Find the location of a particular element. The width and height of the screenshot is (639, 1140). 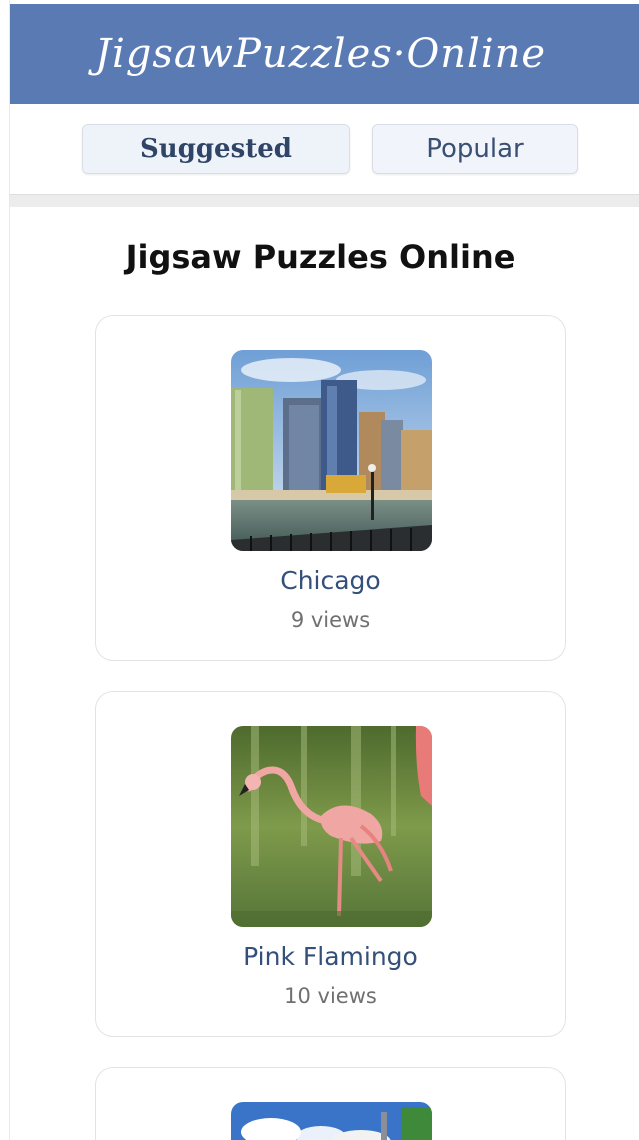

site-header: JigsawPuzzles·Online is located at coordinates (324, 54).